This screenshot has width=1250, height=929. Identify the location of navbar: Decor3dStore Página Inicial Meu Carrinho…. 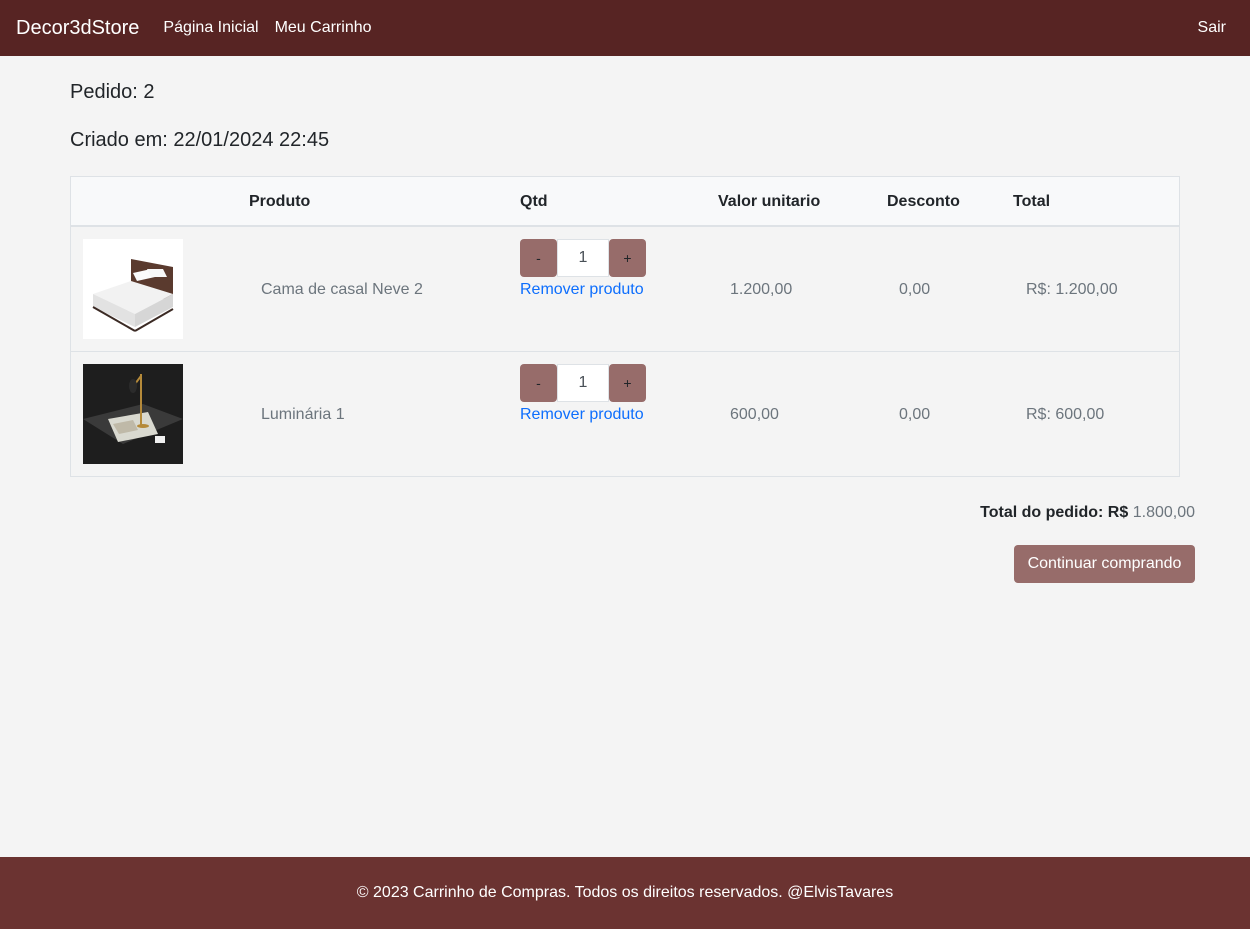
(625, 28).